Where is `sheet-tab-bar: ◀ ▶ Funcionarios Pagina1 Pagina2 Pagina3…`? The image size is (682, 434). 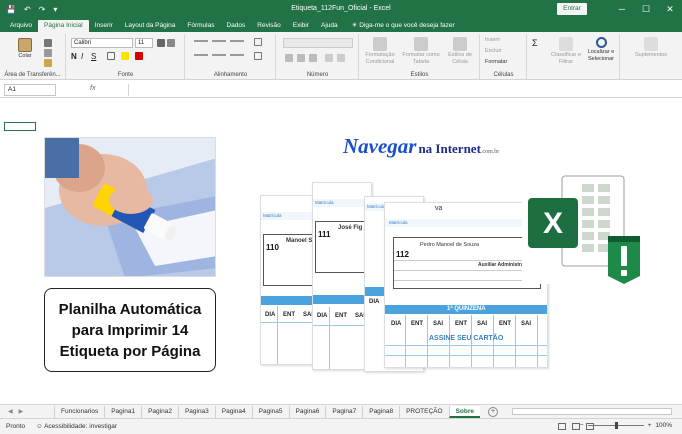
sheet-tab-bar: ◀ ▶ Funcionarios Pagina1 Pagina2 Pagina3… is located at coordinates (341, 411).